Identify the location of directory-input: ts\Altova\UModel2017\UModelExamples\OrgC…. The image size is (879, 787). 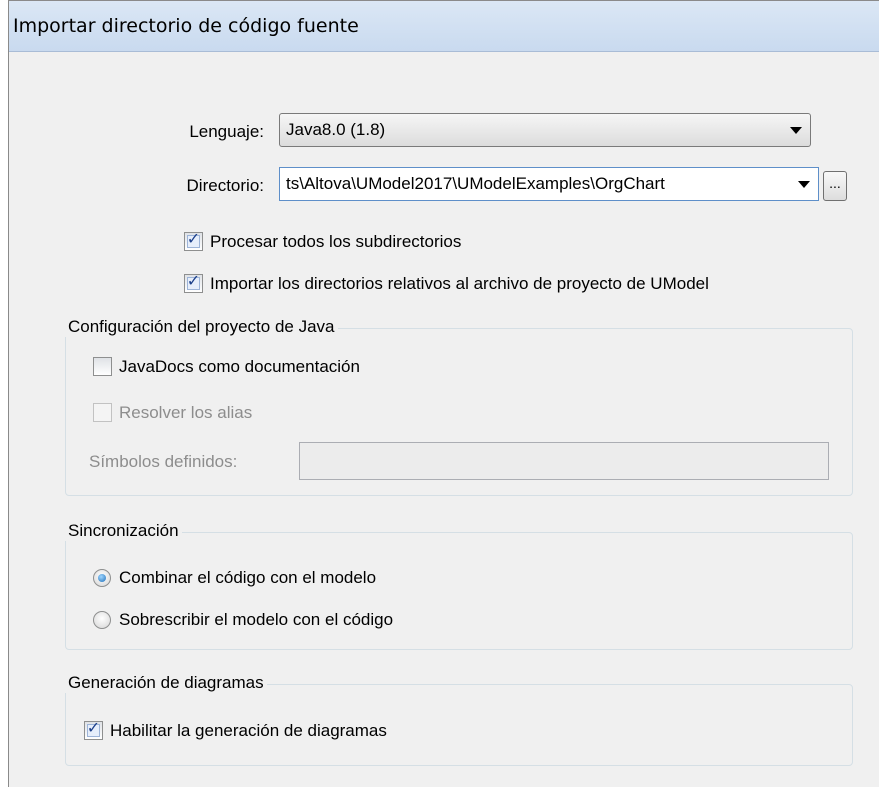
(475, 183).